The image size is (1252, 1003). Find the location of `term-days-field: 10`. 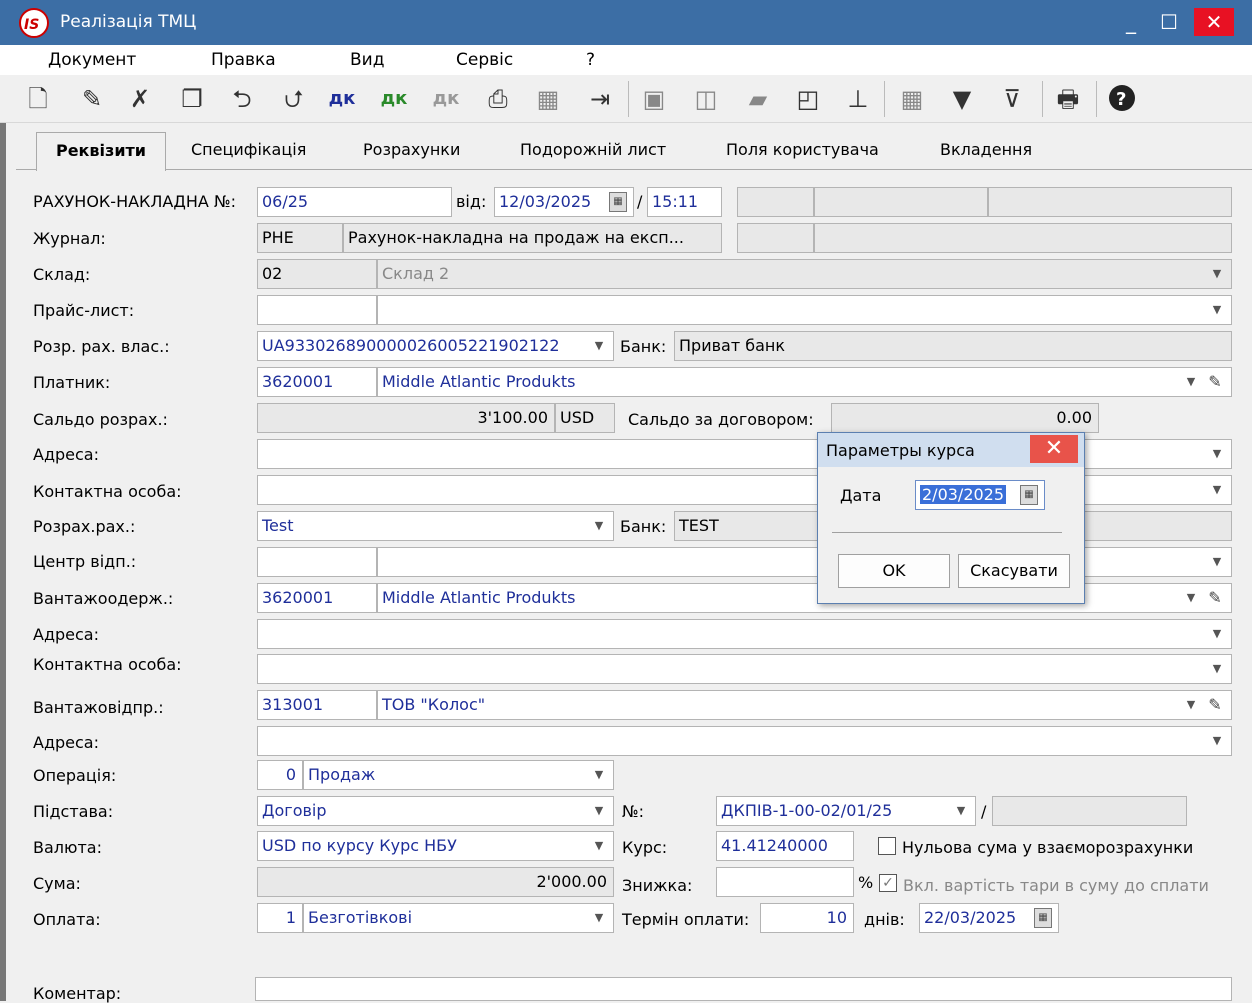

term-days-field: 10 is located at coordinates (807, 918).